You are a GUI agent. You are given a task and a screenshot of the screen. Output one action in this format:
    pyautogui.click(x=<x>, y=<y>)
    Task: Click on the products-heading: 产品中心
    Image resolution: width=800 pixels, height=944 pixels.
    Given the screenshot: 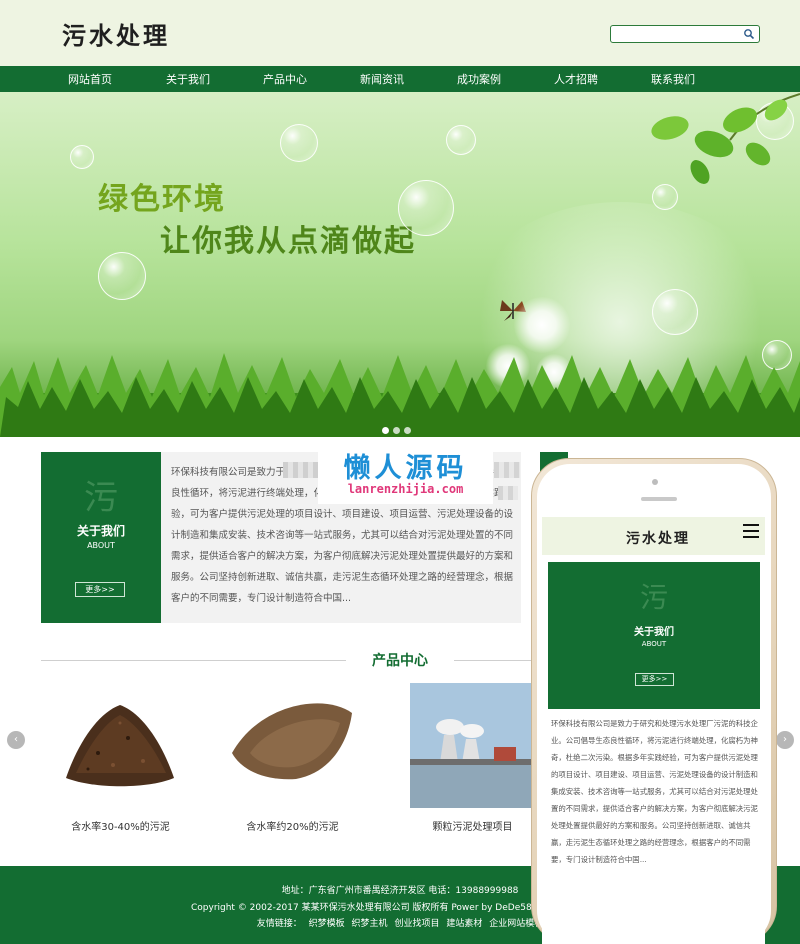 What is the action you would take?
    pyautogui.click(x=400, y=660)
    